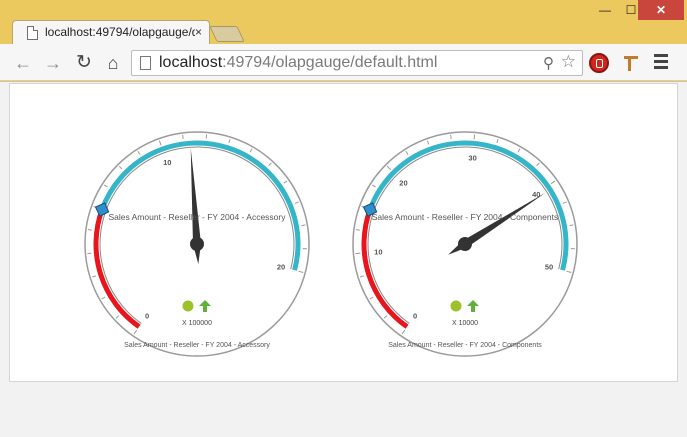  Describe the element at coordinates (113, 63) in the screenshot. I see `home-icon: ⌂` at that location.